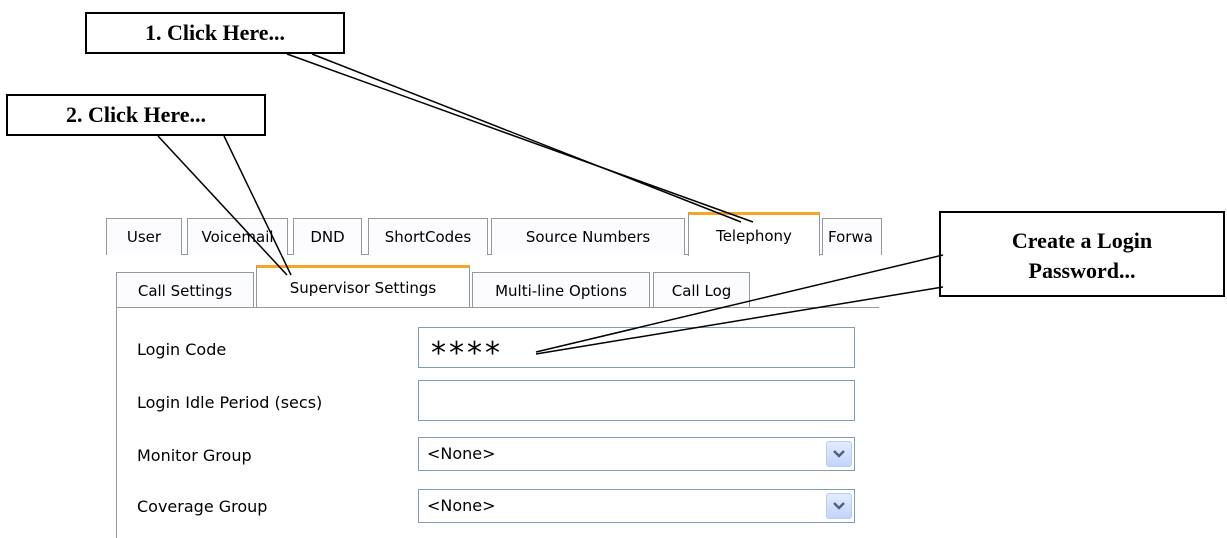  I want to click on login-code-field: ****, so click(636, 349).